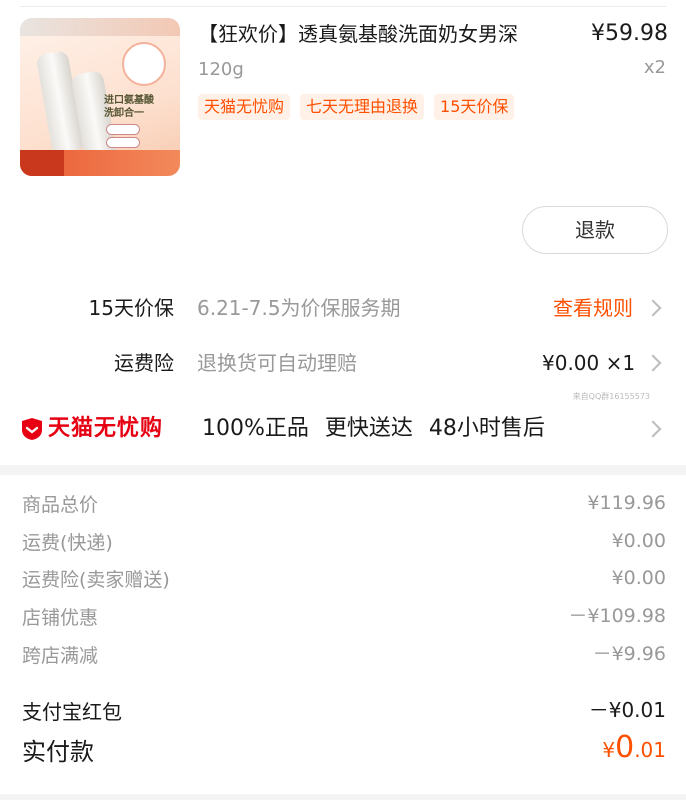  Describe the element at coordinates (144, 64) in the screenshot. I see `product-seal-icon` at that location.